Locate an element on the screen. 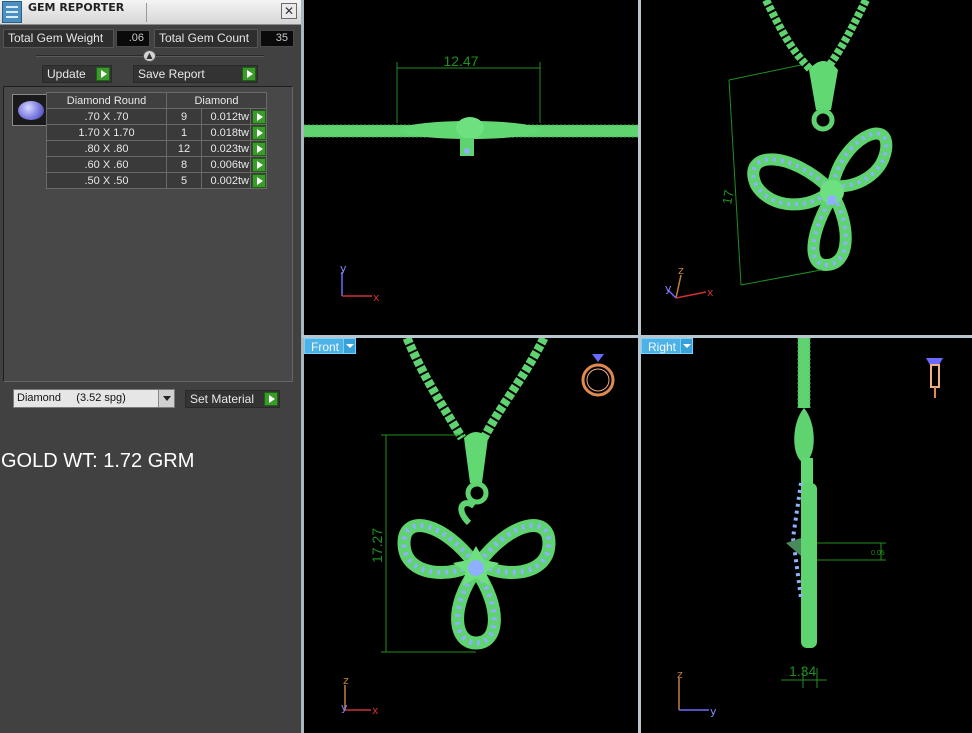  reference-ring-side-icon is located at coordinates (934, 378).